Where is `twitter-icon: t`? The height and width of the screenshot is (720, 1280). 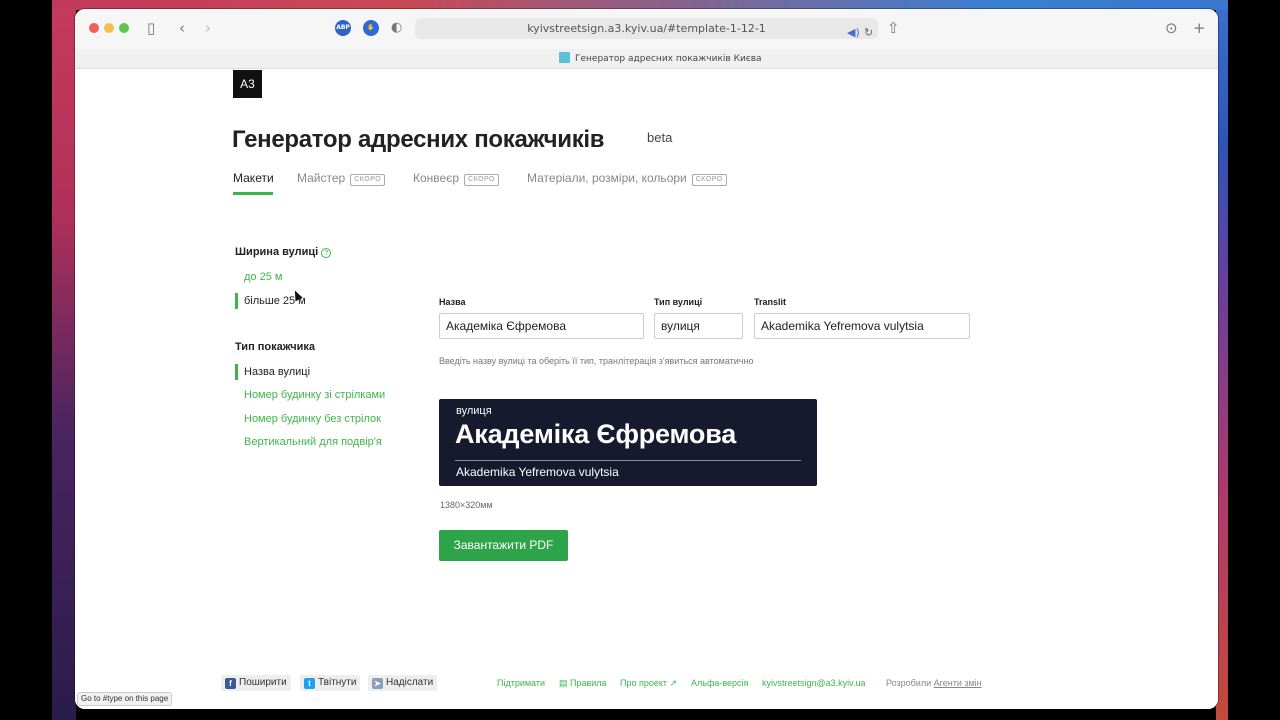
twitter-icon: t is located at coordinates (309, 683).